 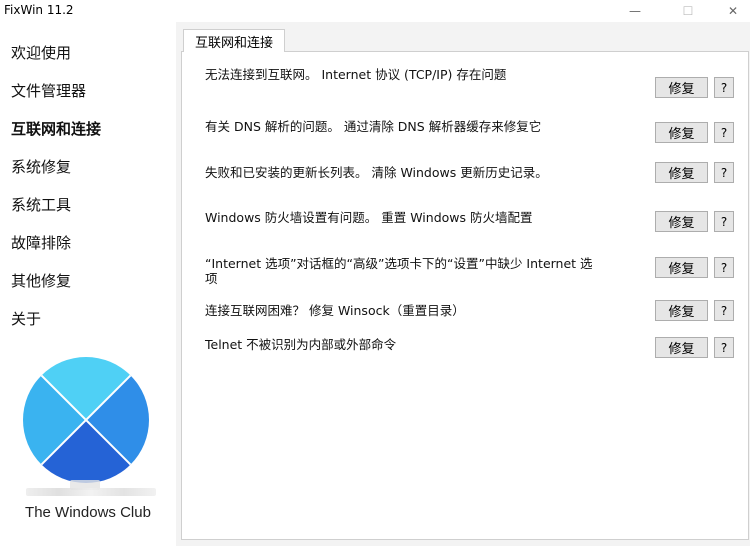 What do you see at coordinates (375, 11) in the screenshot?
I see `title-bar: FixWin 11.2 — ☐ ✕` at bounding box center [375, 11].